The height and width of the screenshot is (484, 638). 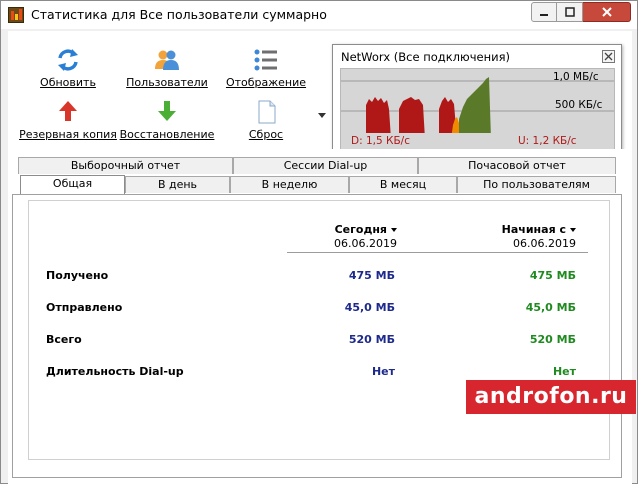 I want to click on column-today-date: 06.06.2019, so click(x=365, y=243).